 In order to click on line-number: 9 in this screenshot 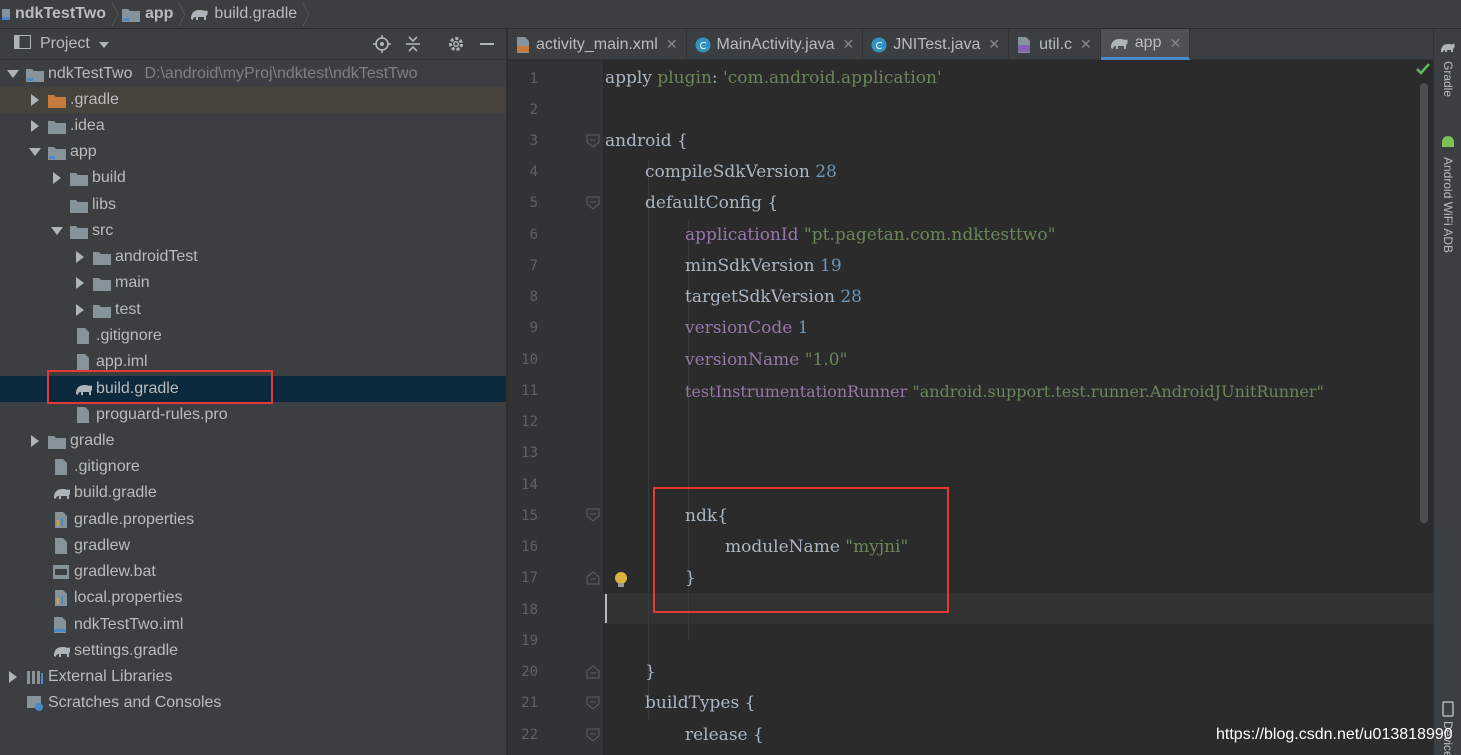, I will do `click(533, 328)`.